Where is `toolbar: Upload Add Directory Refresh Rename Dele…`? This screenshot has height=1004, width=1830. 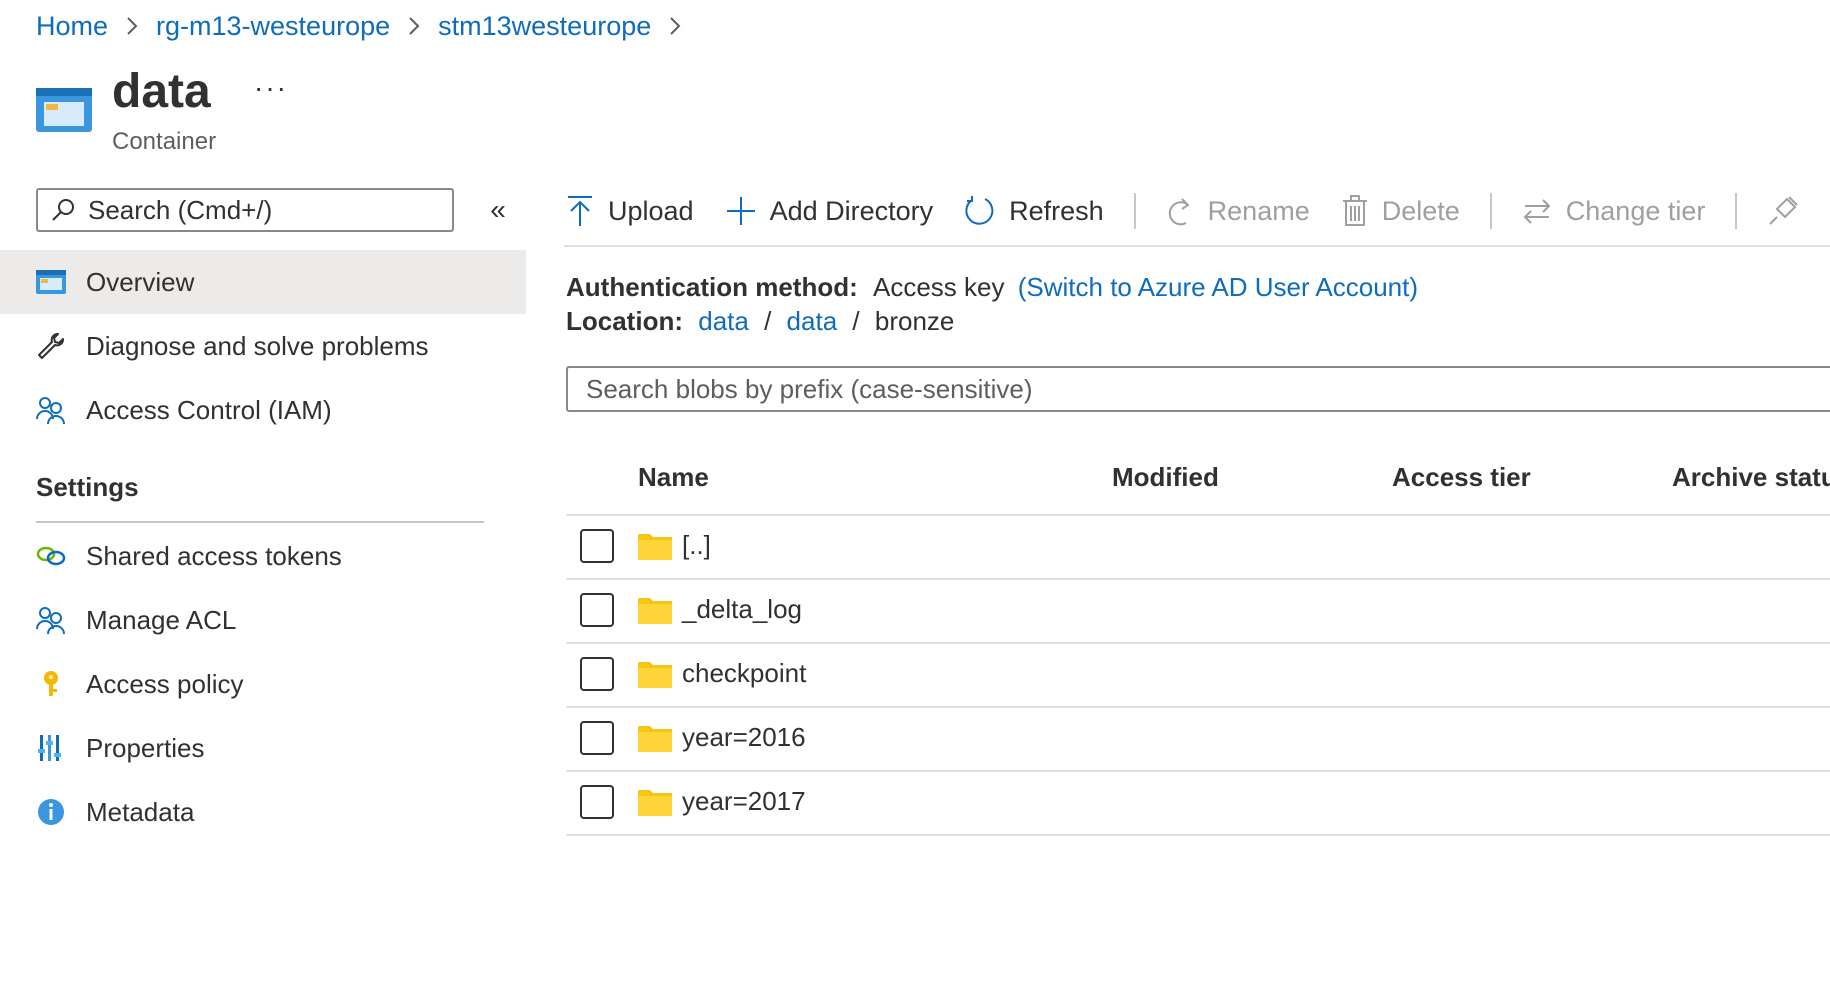 toolbar: Upload Add Directory Refresh Rename Dele… is located at coordinates (1189, 211).